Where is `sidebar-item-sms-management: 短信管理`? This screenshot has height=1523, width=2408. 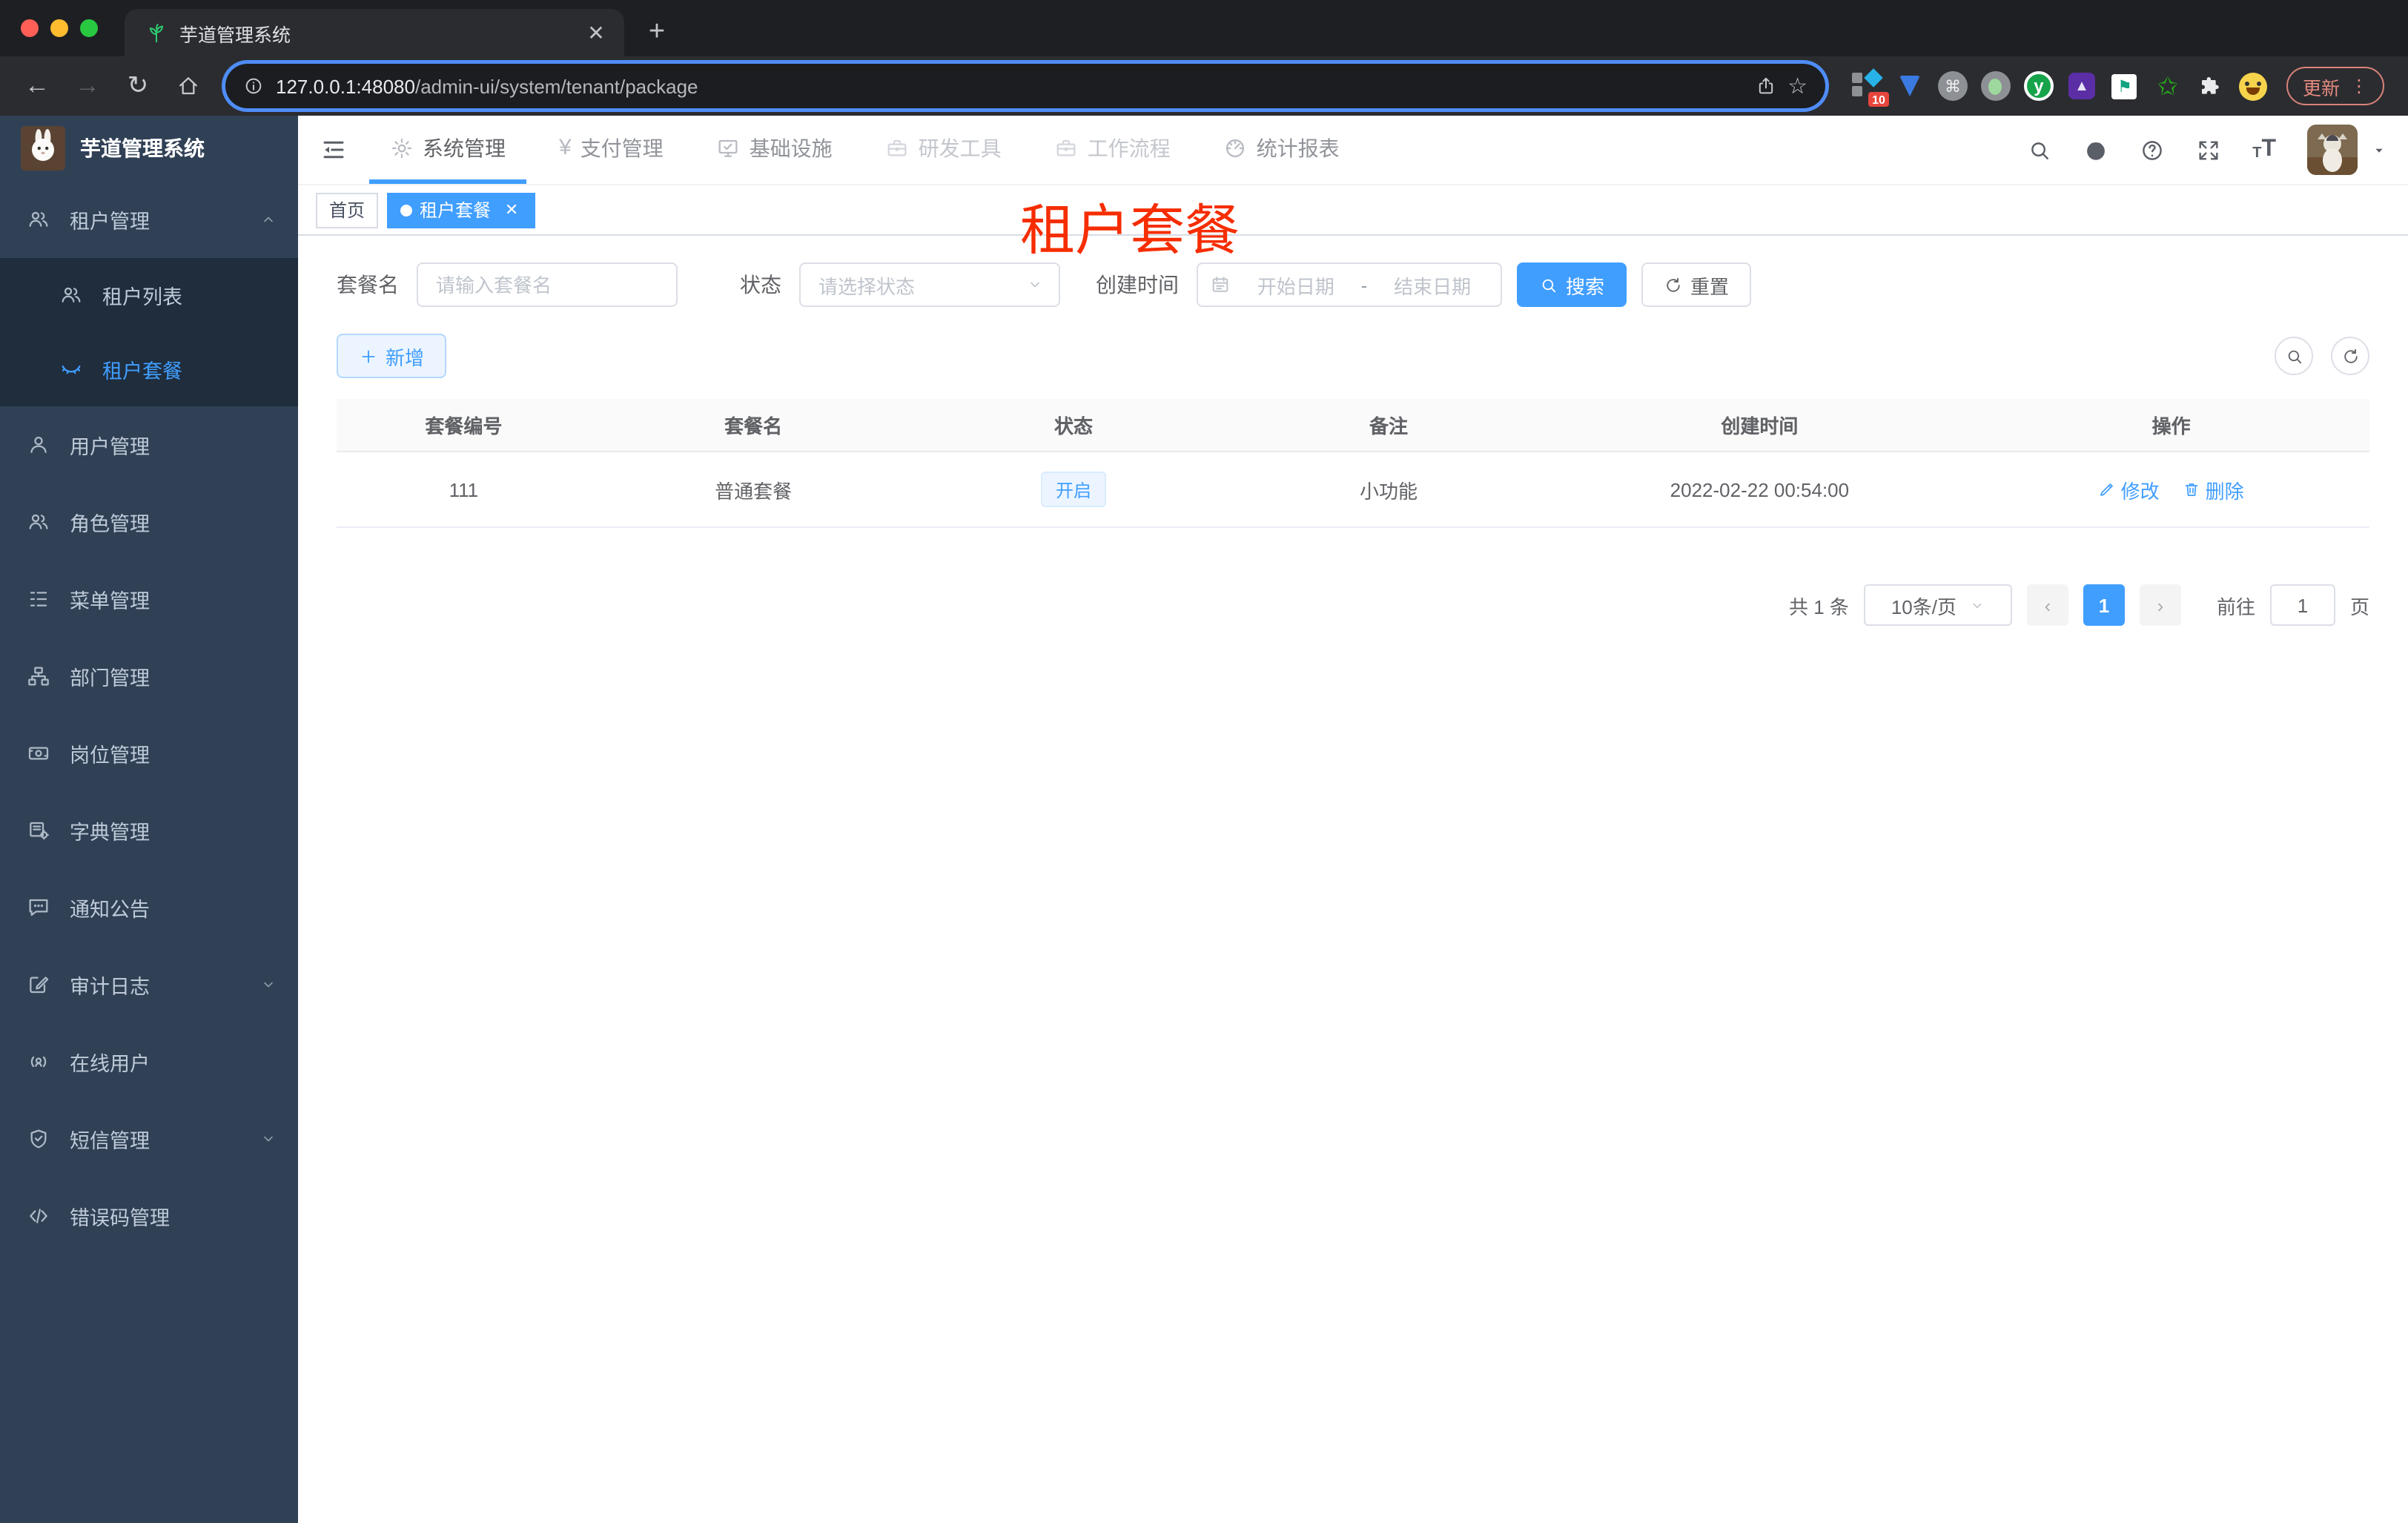 sidebar-item-sms-management: 短信管理 is located at coordinates (149, 1139).